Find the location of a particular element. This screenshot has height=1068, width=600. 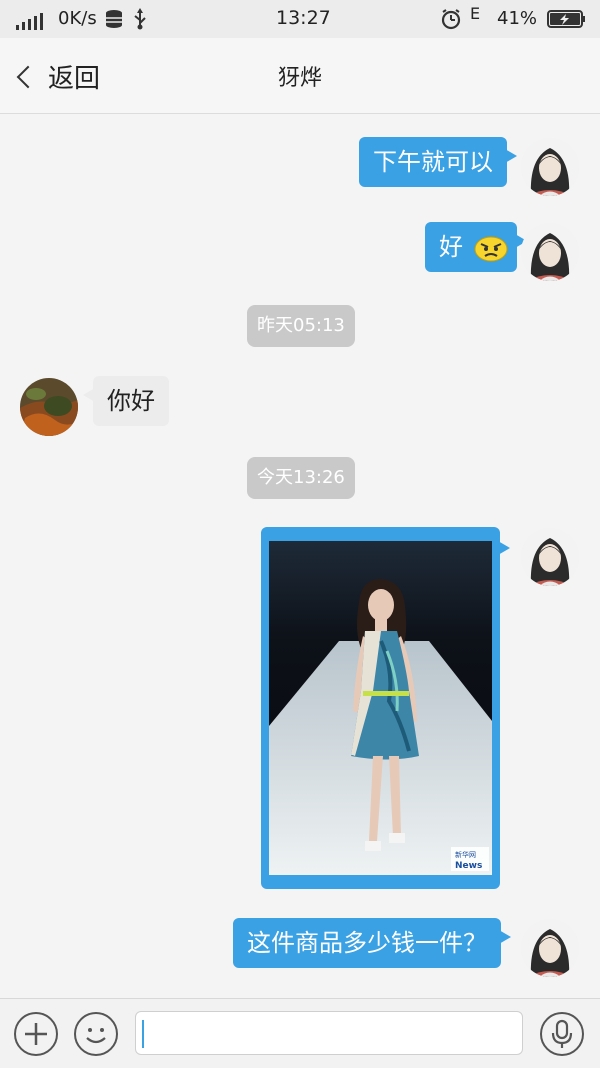

chat-header: 返回 犽烨 is located at coordinates (300, 76).